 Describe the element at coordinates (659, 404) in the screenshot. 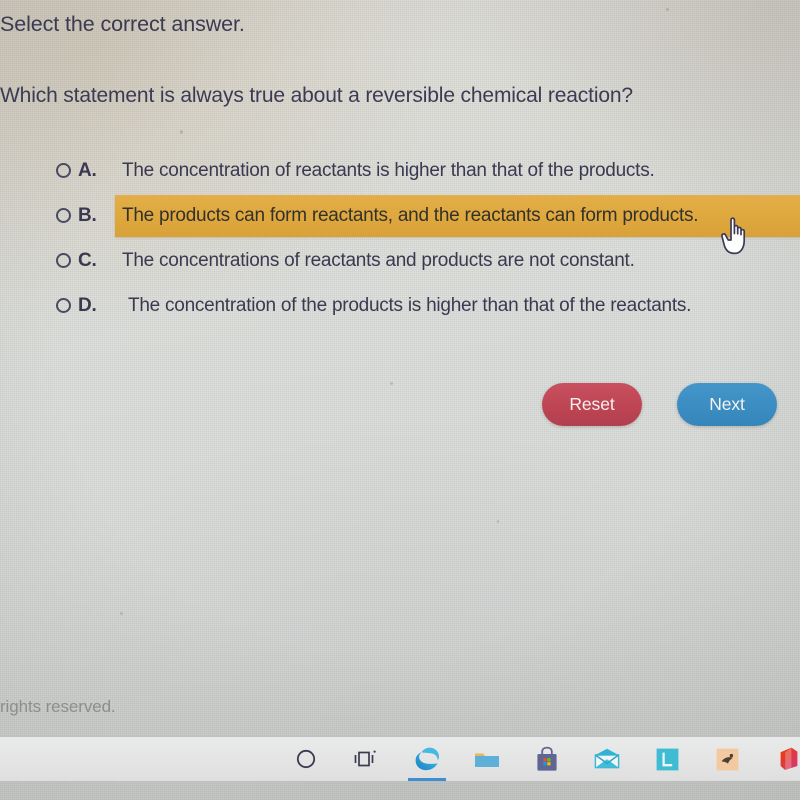

I see `action-button-group: Reset Next` at that location.